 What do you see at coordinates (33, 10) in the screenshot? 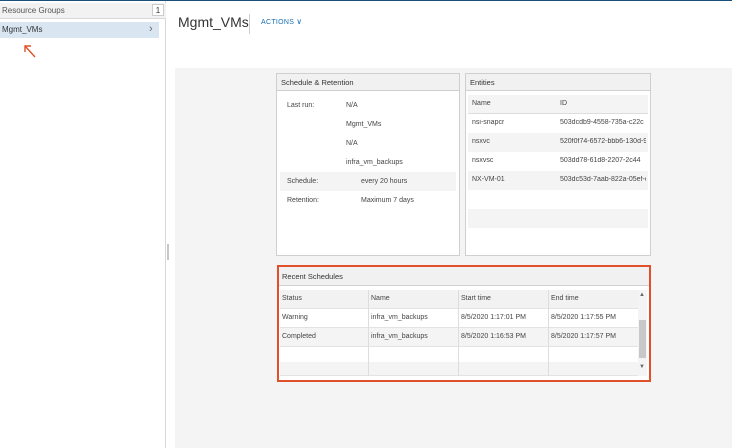
I see `resource-groups-label: Resource Groups` at bounding box center [33, 10].